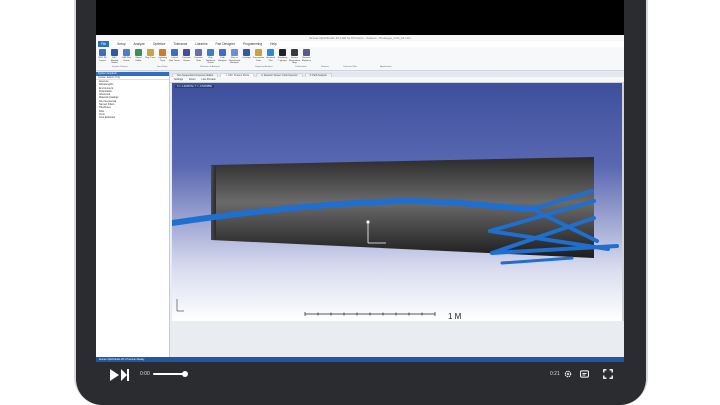  I want to click on ribbon-button-label: Reverse Radiance, so click(306, 59).